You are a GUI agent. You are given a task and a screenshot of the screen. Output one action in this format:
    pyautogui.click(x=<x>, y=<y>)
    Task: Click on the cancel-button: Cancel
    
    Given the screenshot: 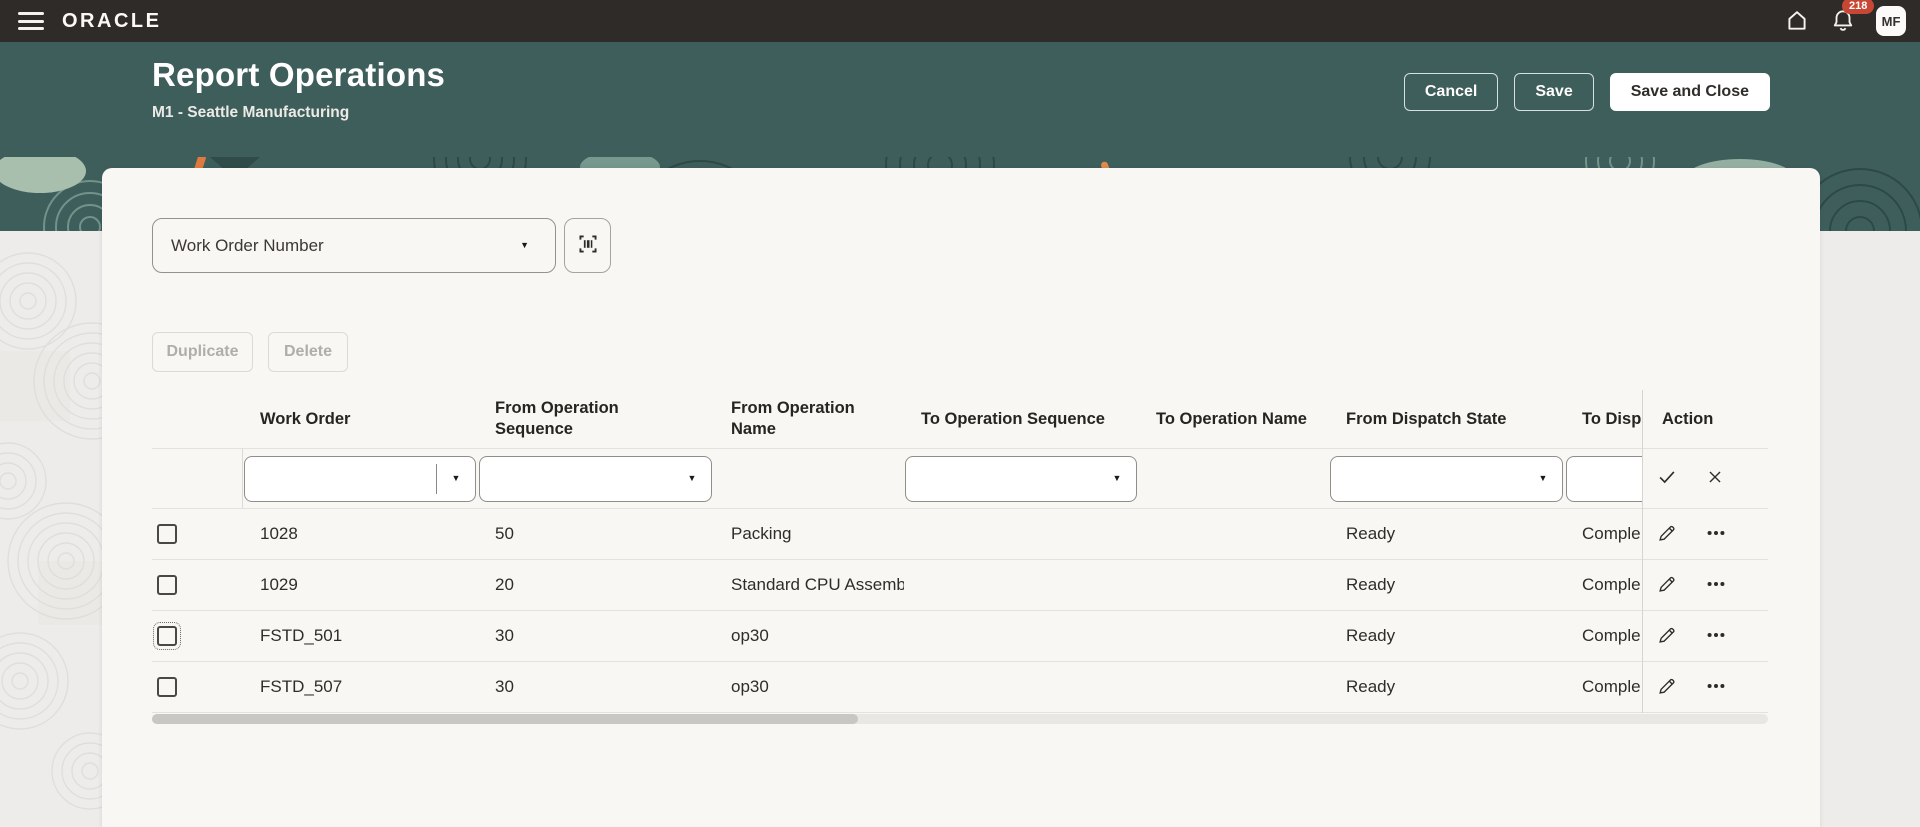 What is the action you would take?
    pyautogui.click(x=1451, y=92)
    